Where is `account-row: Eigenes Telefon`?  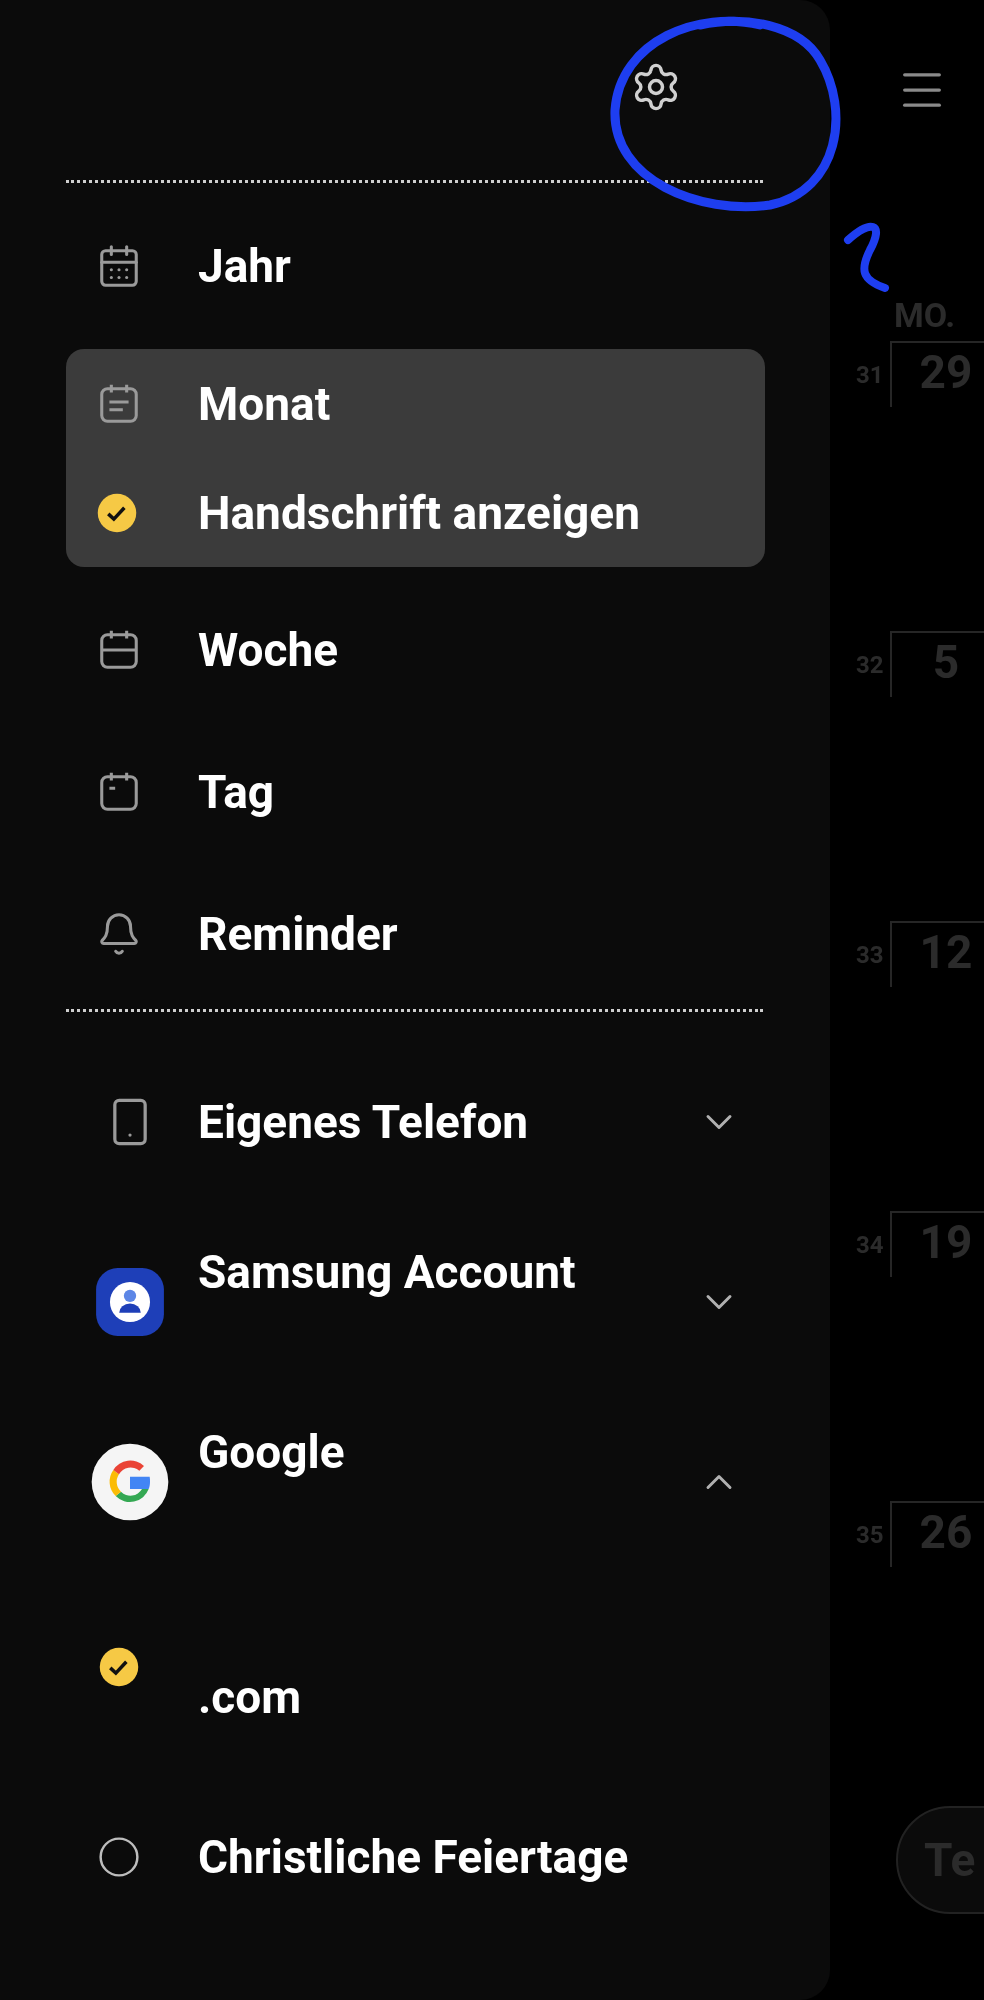 account-row: Eigenes Telefon is located at coordinates (414, 1122).